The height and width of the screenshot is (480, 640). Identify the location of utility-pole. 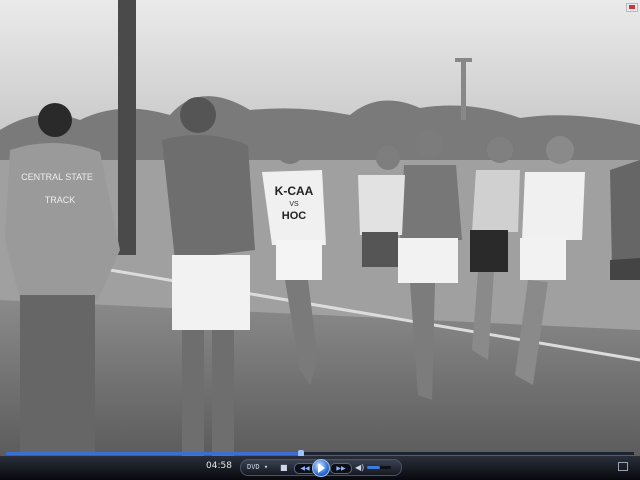
(127, 127).